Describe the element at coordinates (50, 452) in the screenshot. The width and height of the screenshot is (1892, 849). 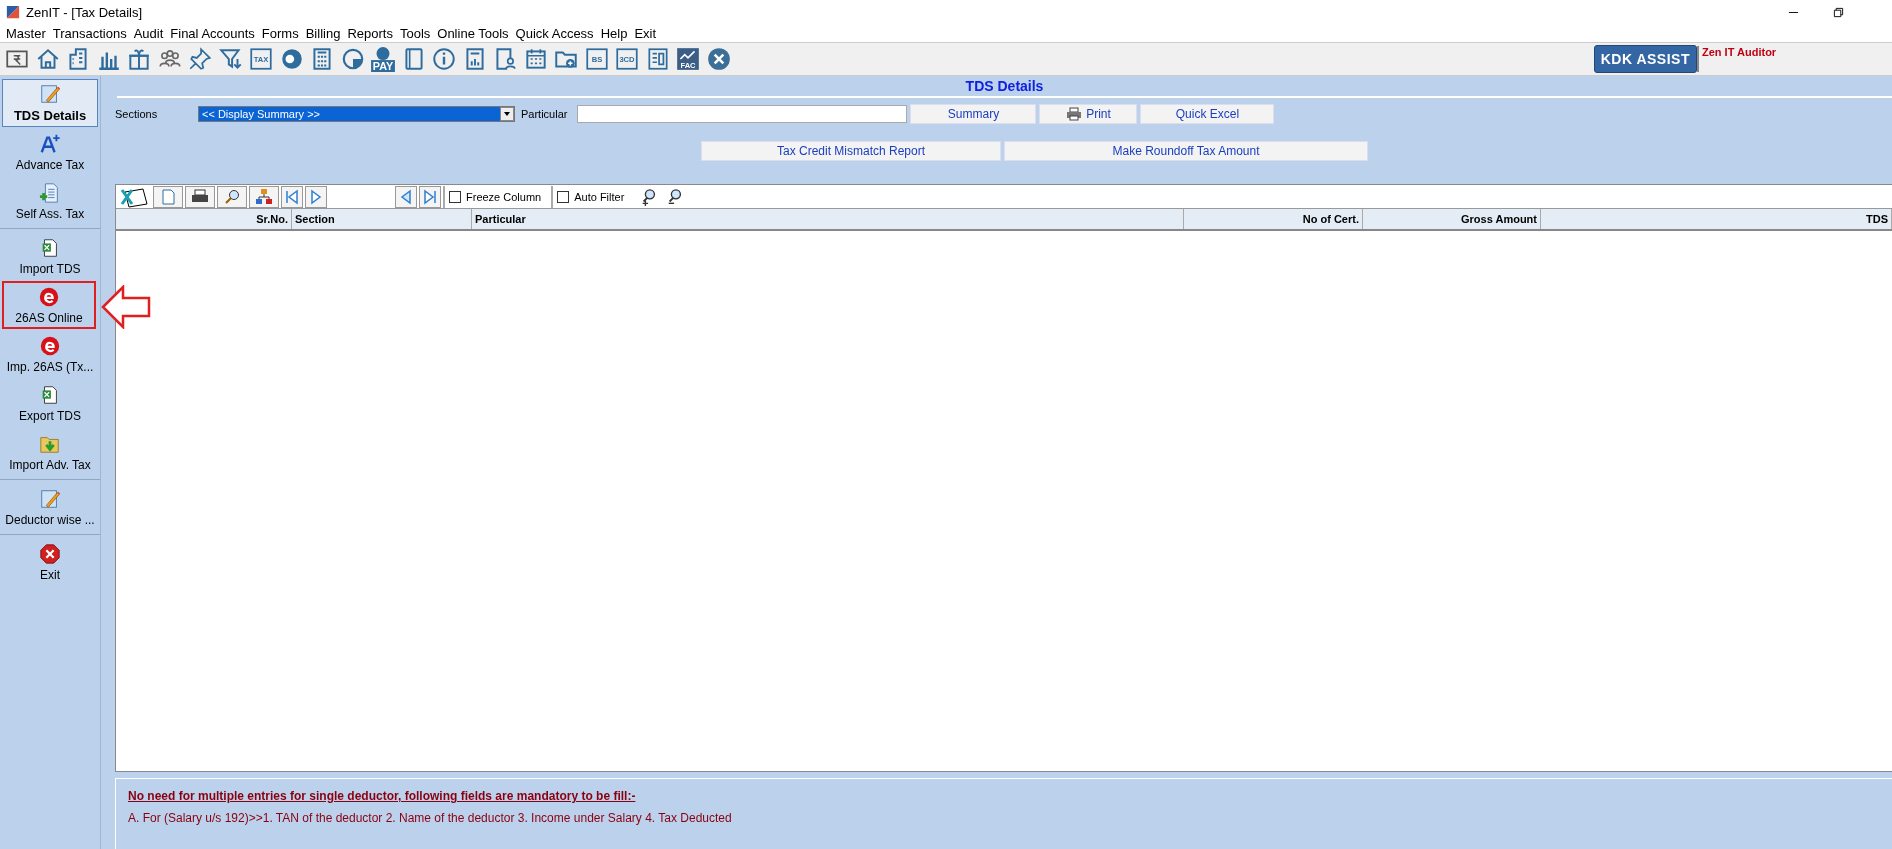
I see `sidebar-item: Import Adv. Tax` at that location.